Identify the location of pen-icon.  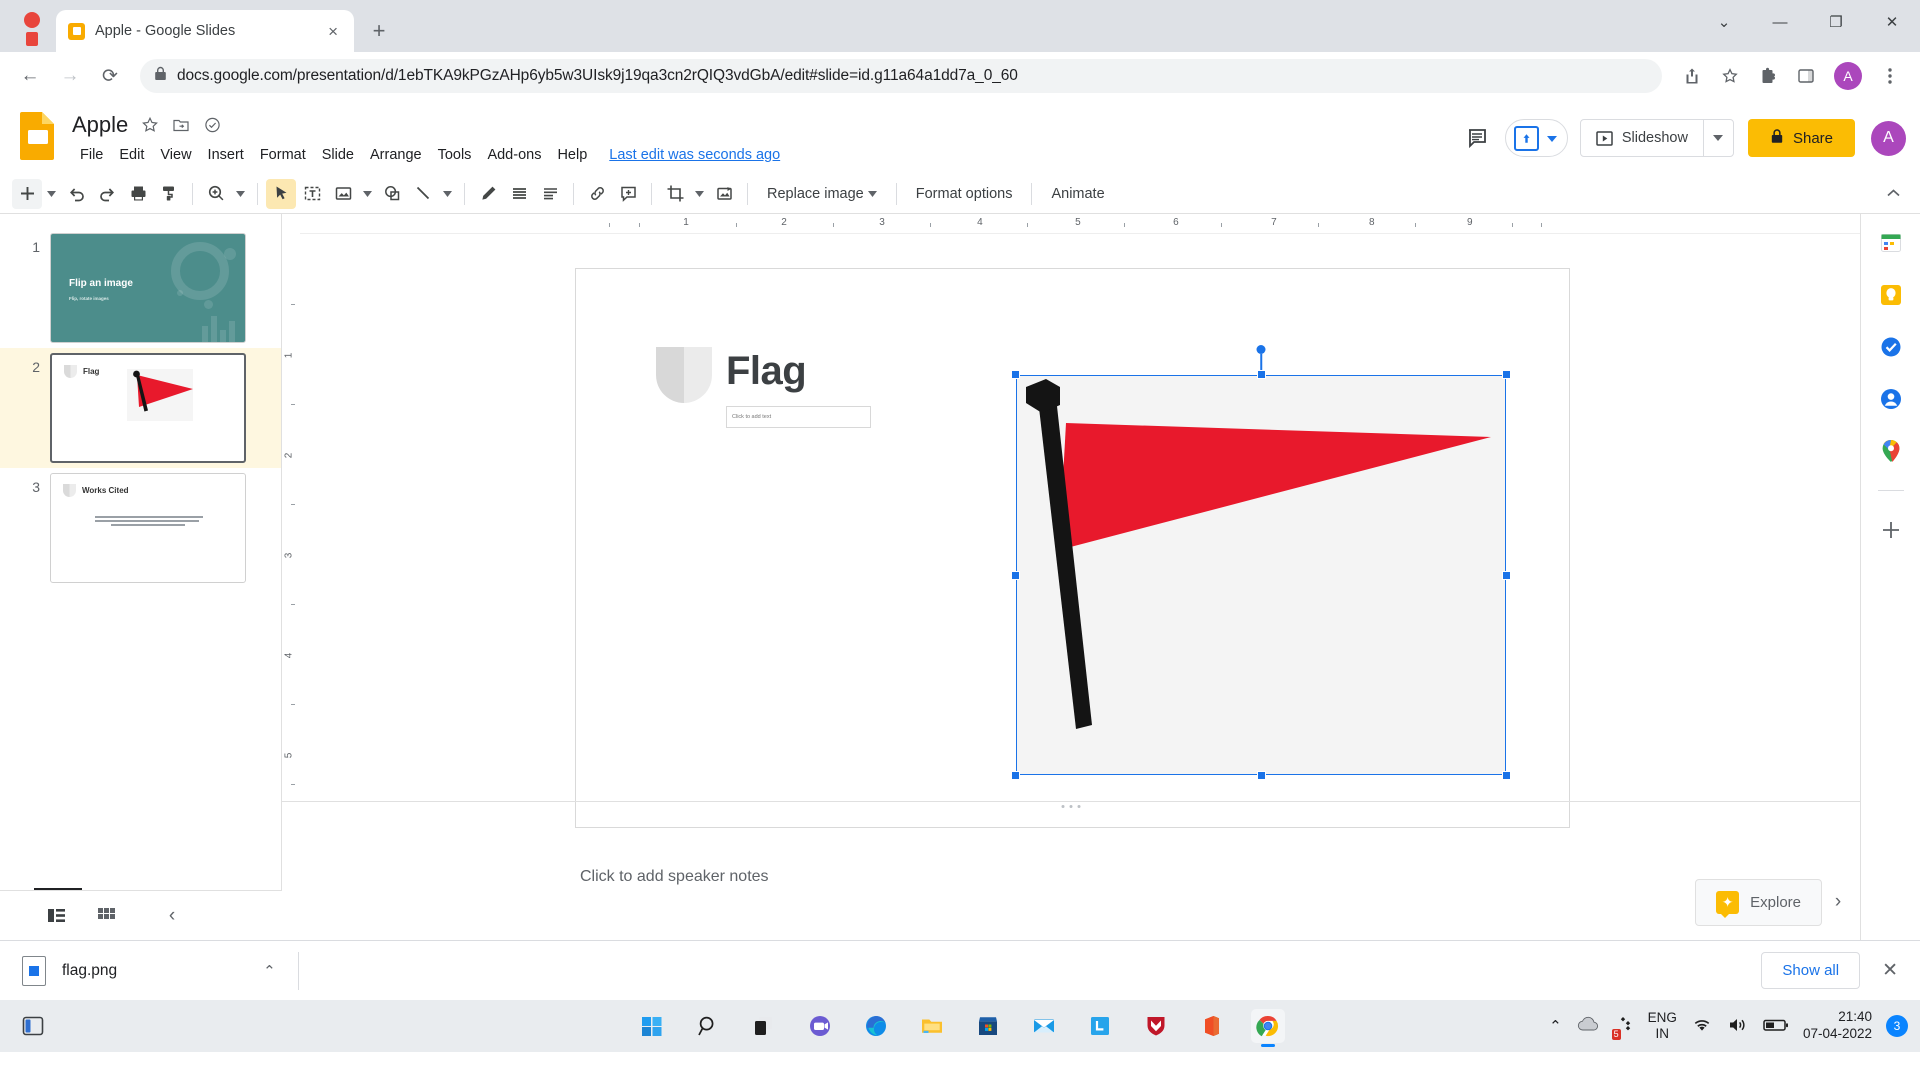
(488, 194).